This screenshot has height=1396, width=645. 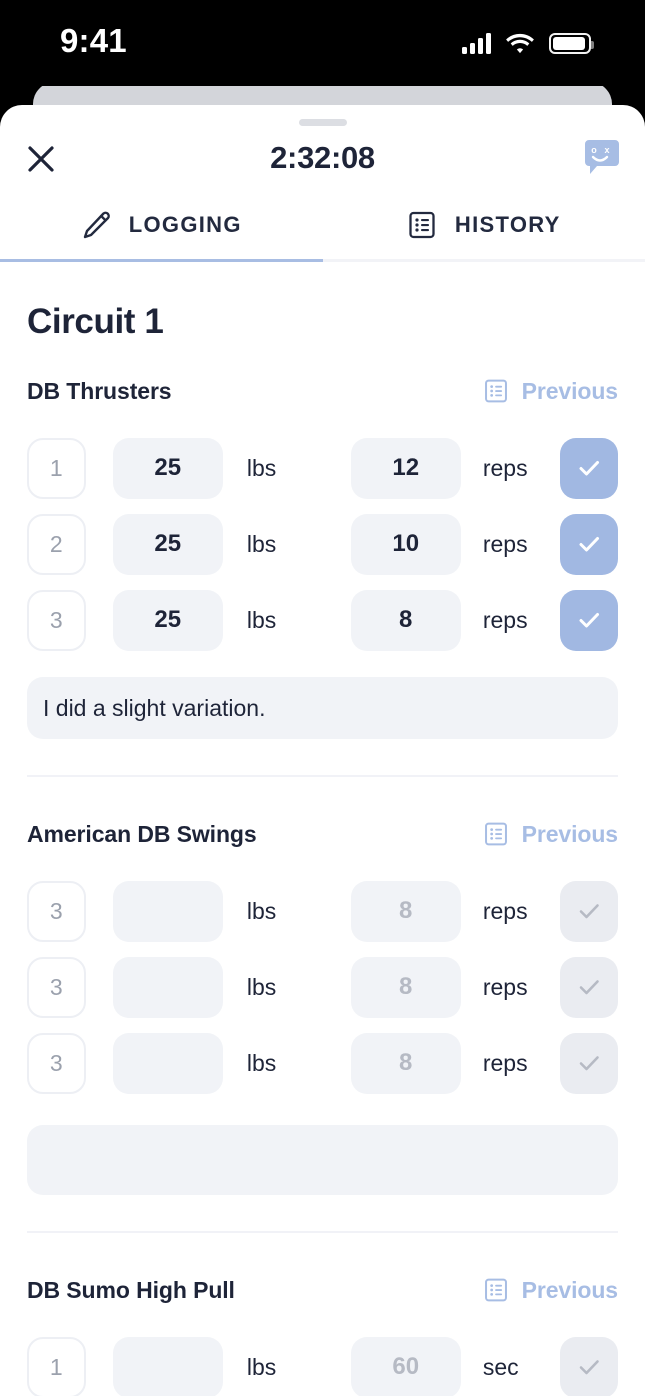 I want to click on exercise-name: DB Sumo High Pull, so click(x=131, y=1289).